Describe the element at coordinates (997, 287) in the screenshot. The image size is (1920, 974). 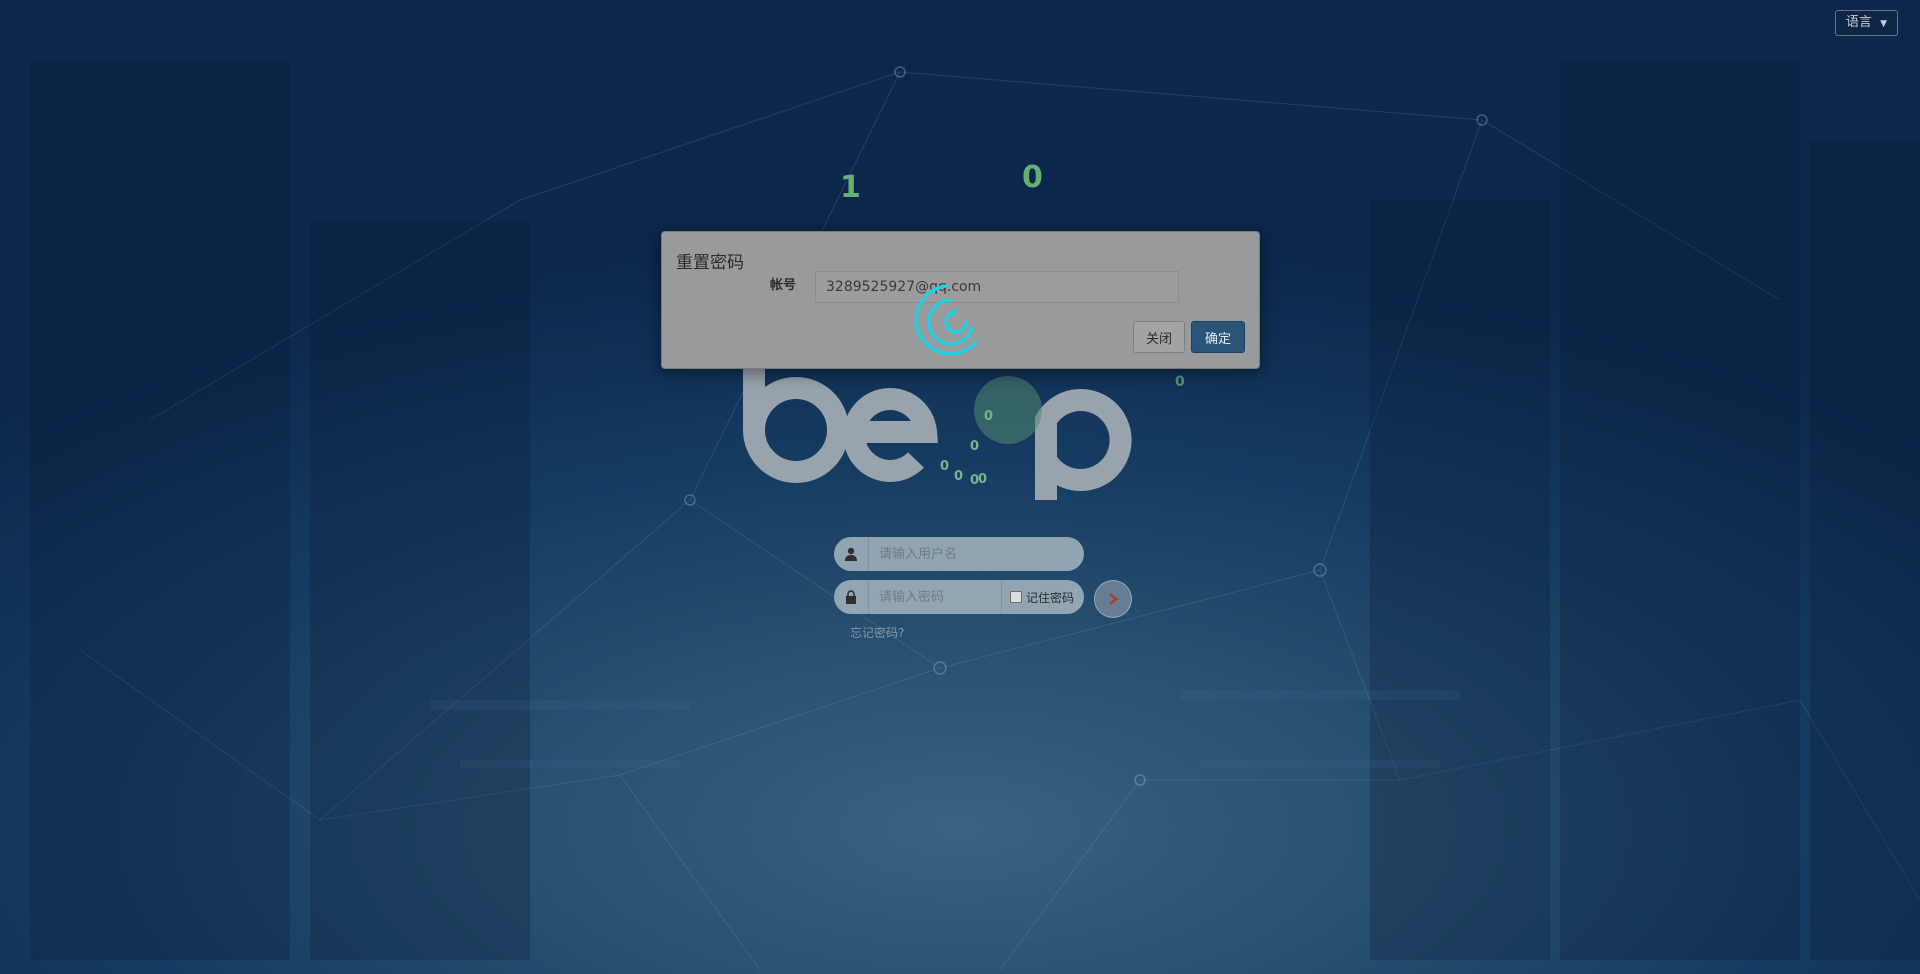
I see `account-input` at that location.